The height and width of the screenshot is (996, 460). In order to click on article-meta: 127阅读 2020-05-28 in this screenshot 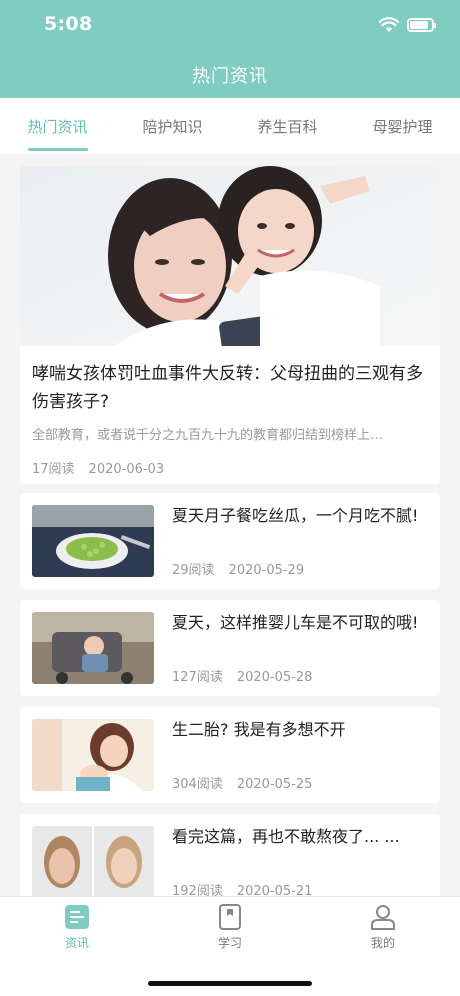, I will do `click(242, 675)`.